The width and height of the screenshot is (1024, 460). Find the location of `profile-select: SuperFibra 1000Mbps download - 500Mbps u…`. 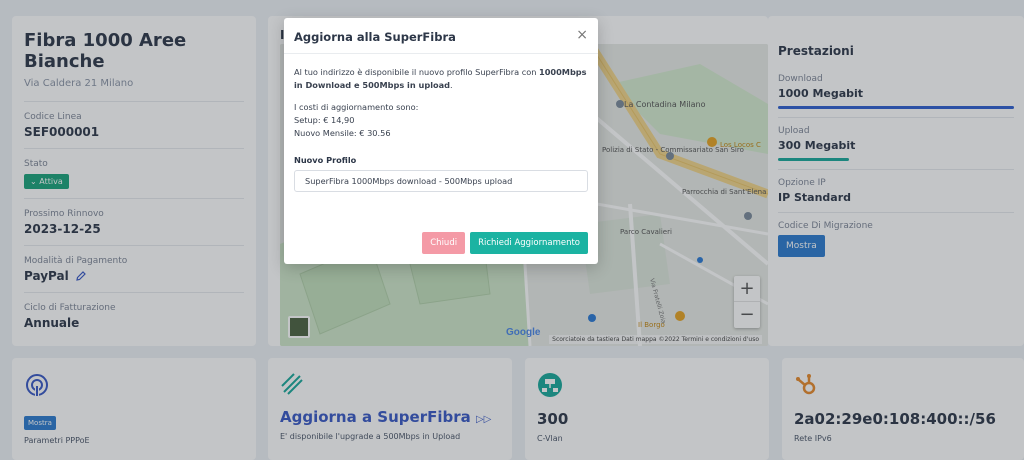

profile-select: SuperFibra 1000Mbps download - 500Mbps u… is located at coordinates (441, 181).